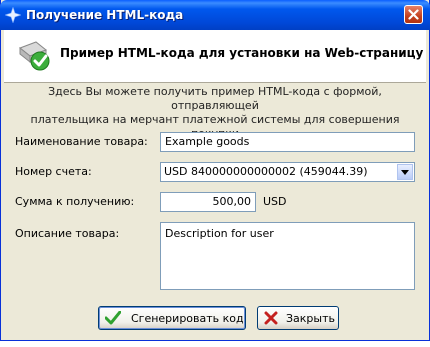 The image size is (430, 347). I want to click on close-button: Закрыть, so click(298, 318).